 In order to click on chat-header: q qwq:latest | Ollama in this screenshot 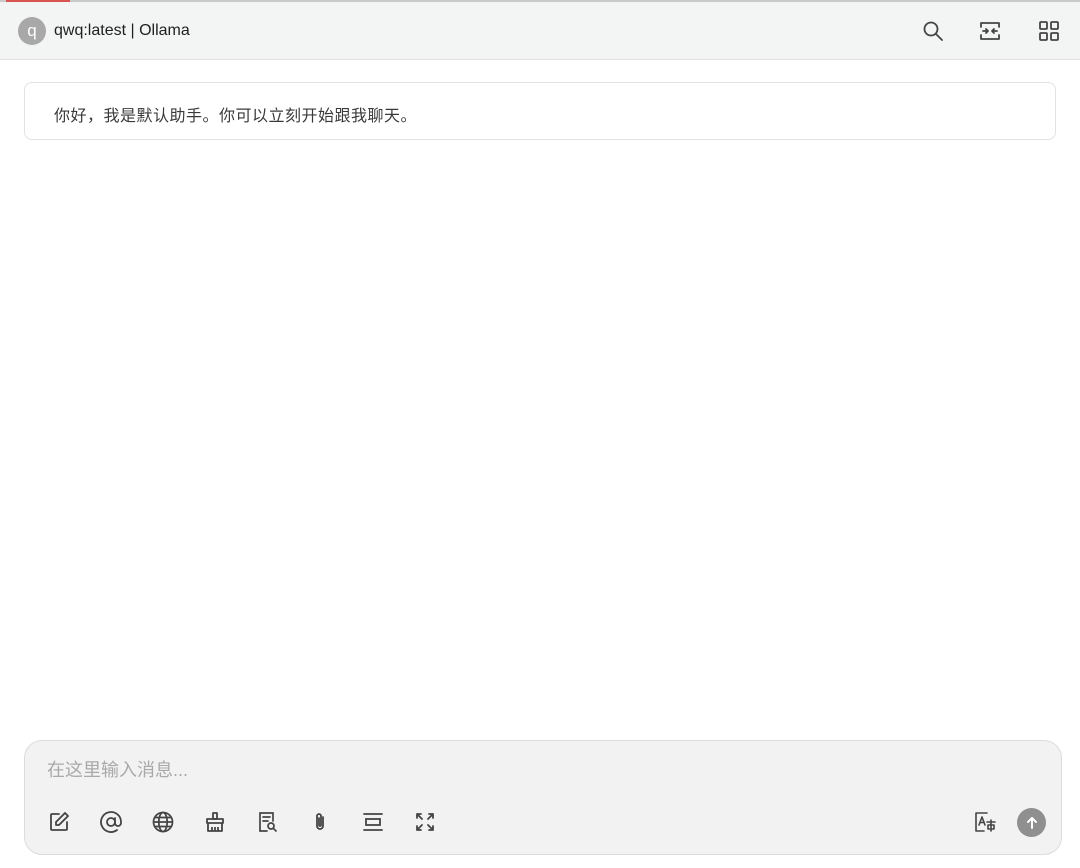, I will do `click(540, 31)`.